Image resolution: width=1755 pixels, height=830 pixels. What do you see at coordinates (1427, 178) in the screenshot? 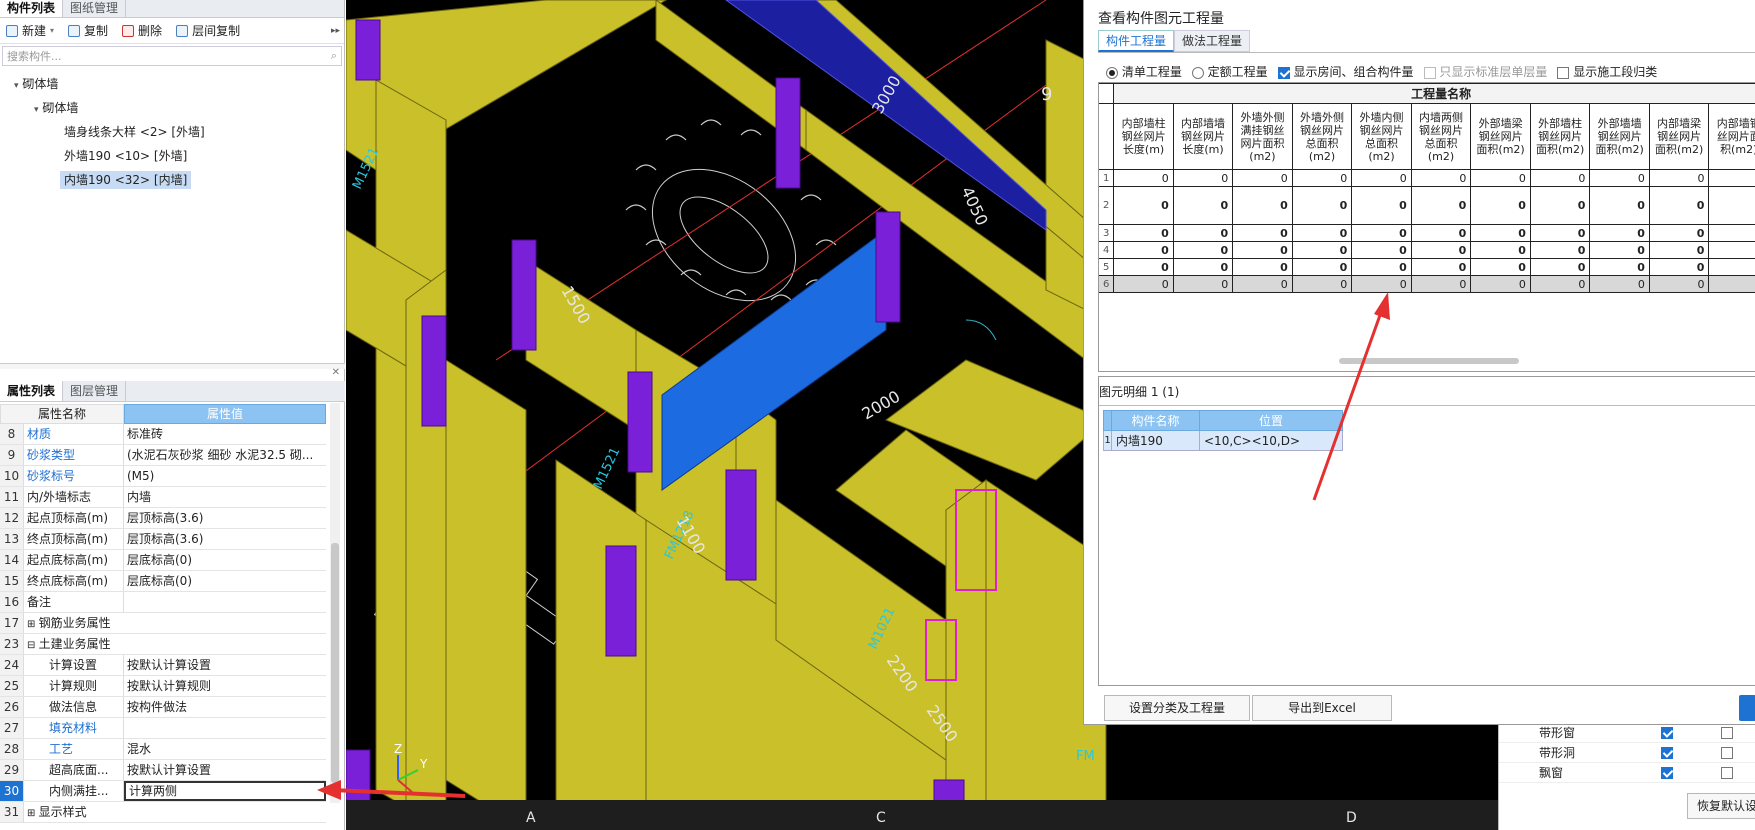
I see `qty-row: 100000000000` at bounding box center [1427, 178].